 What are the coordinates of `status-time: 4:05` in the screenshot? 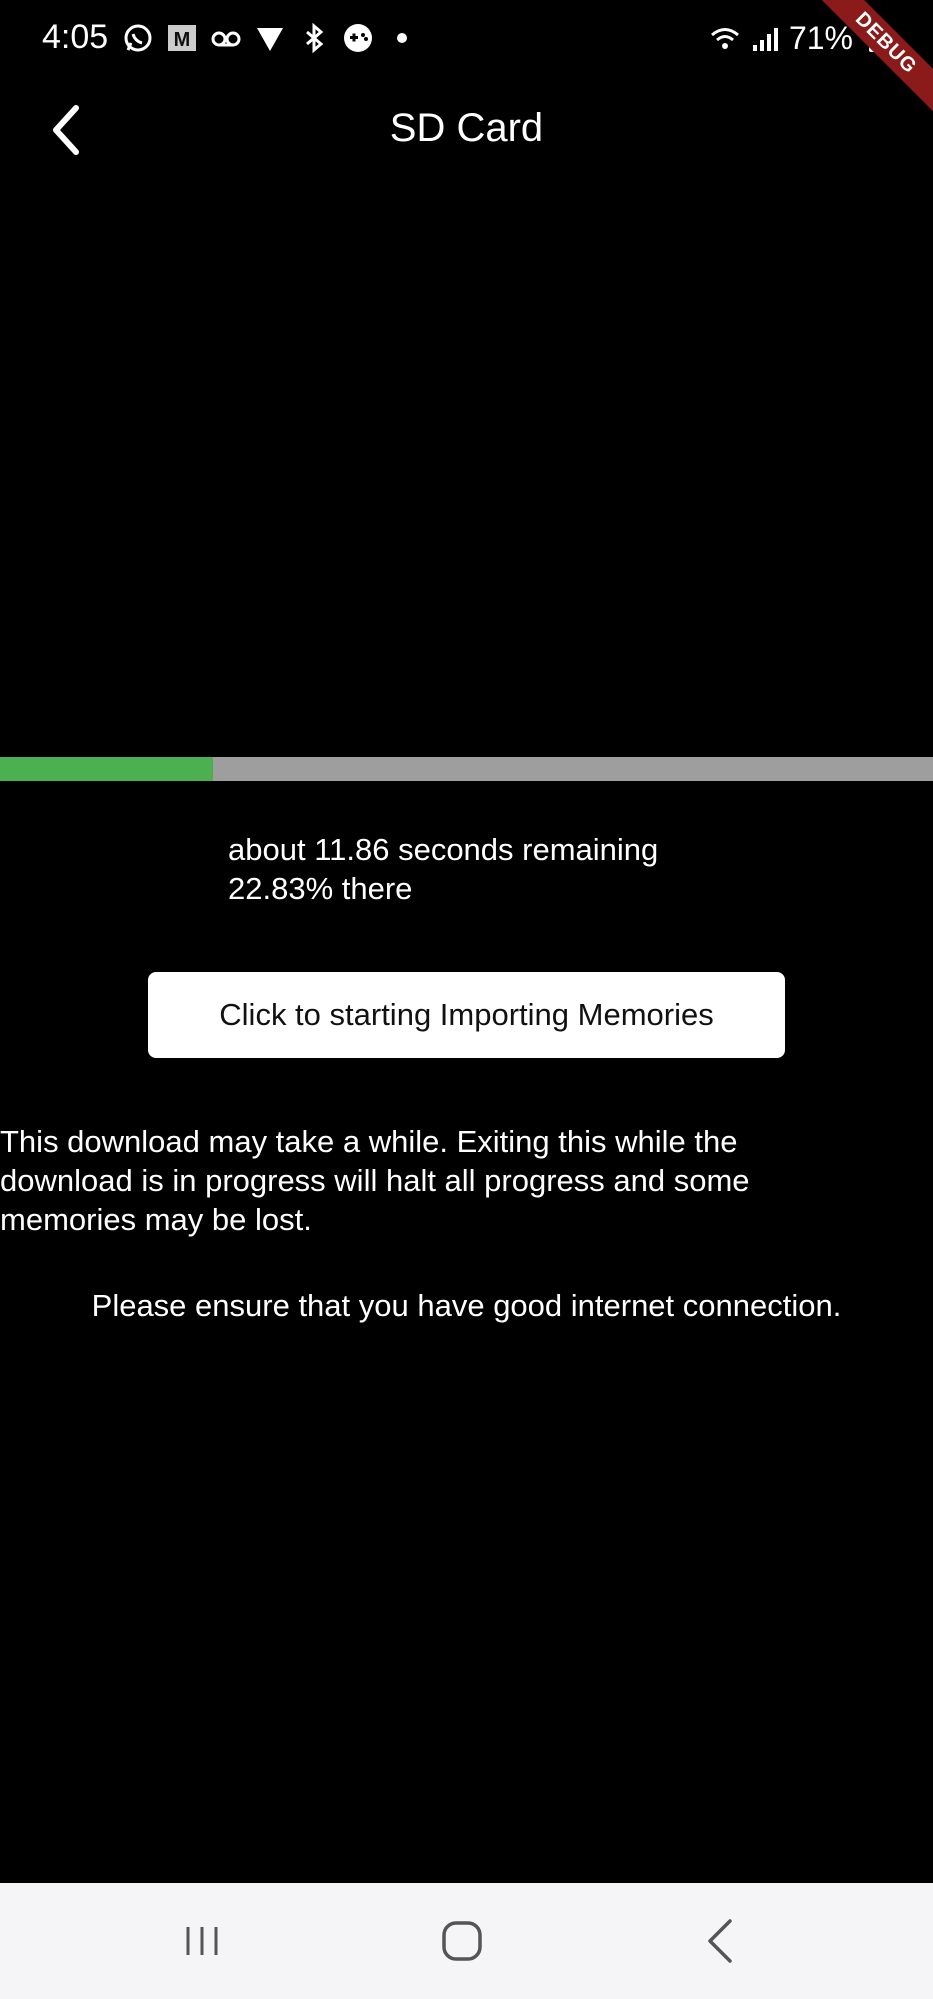 It's located at (75, 37).